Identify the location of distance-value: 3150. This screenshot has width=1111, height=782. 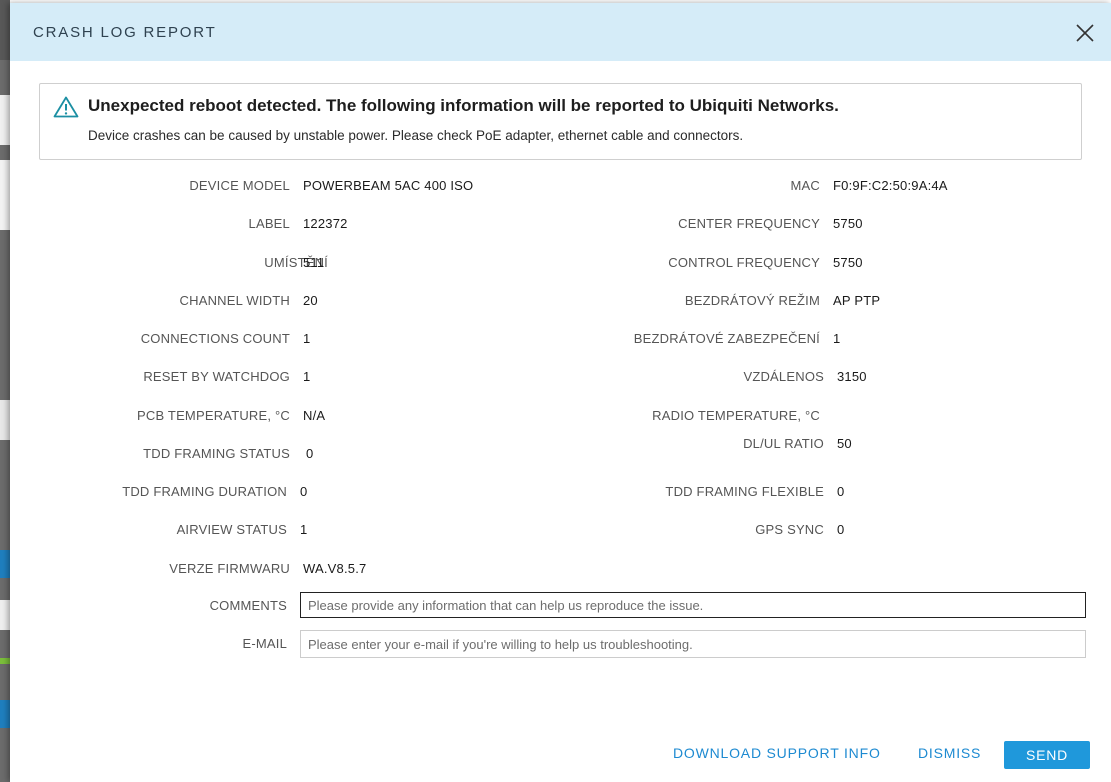
(852, 376).